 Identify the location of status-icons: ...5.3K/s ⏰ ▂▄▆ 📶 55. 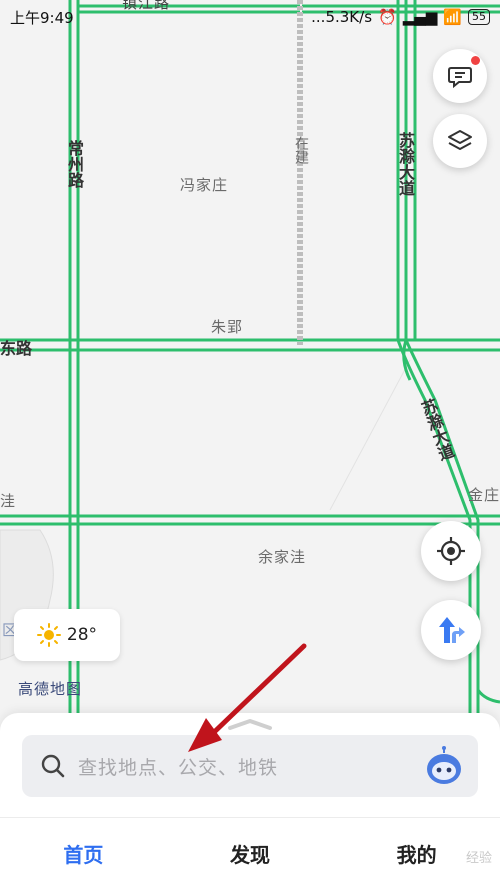
(400, 17).